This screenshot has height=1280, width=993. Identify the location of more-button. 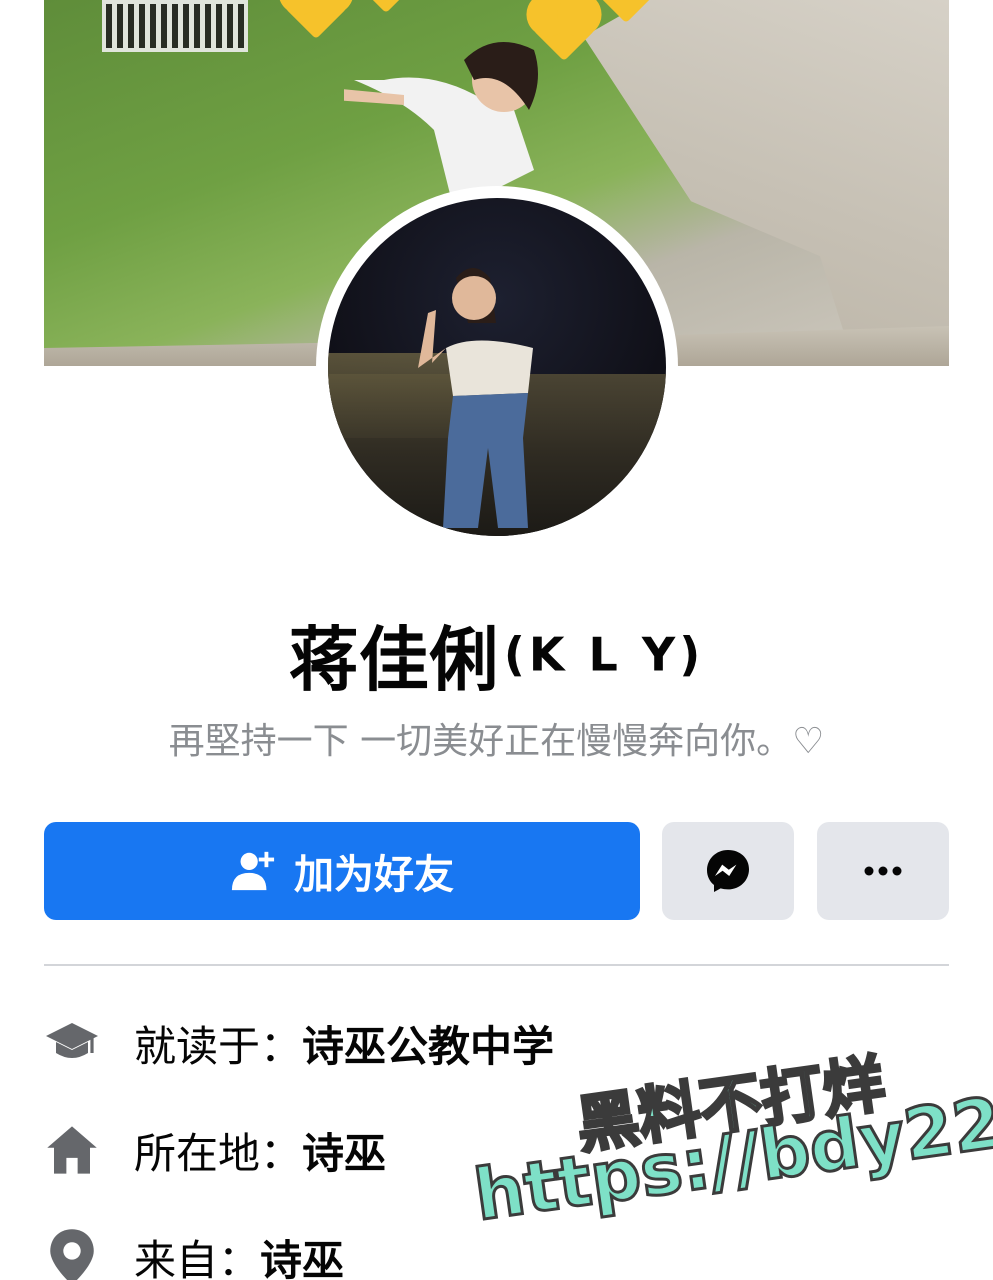
(883, 871).